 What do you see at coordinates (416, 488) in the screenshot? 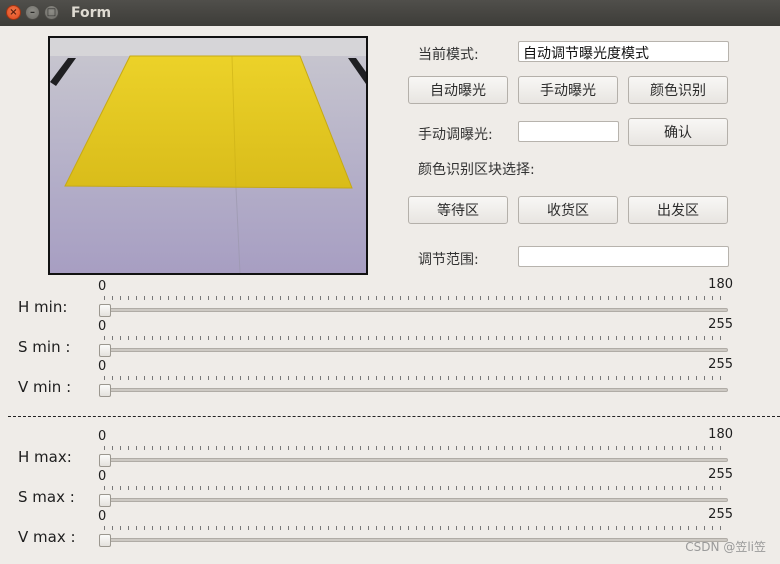
I see `s-max-ticks` at bounding box center [416, 488].